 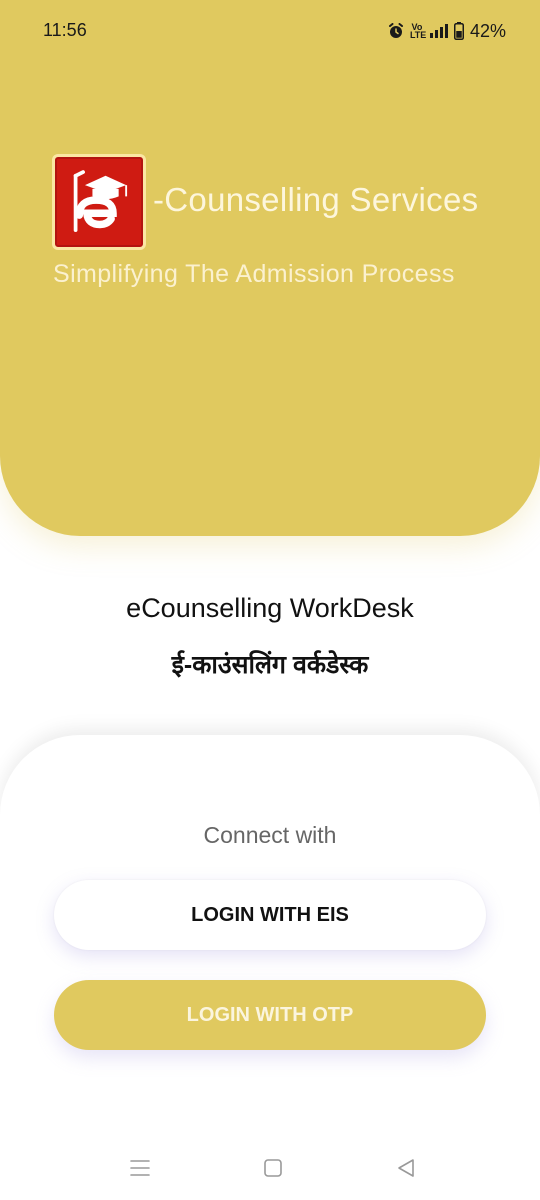 What do you see at coordinates (316, 199) in the screenshot?
I see `brand-name: -Counselling Services` at bounding box center [316, 199].